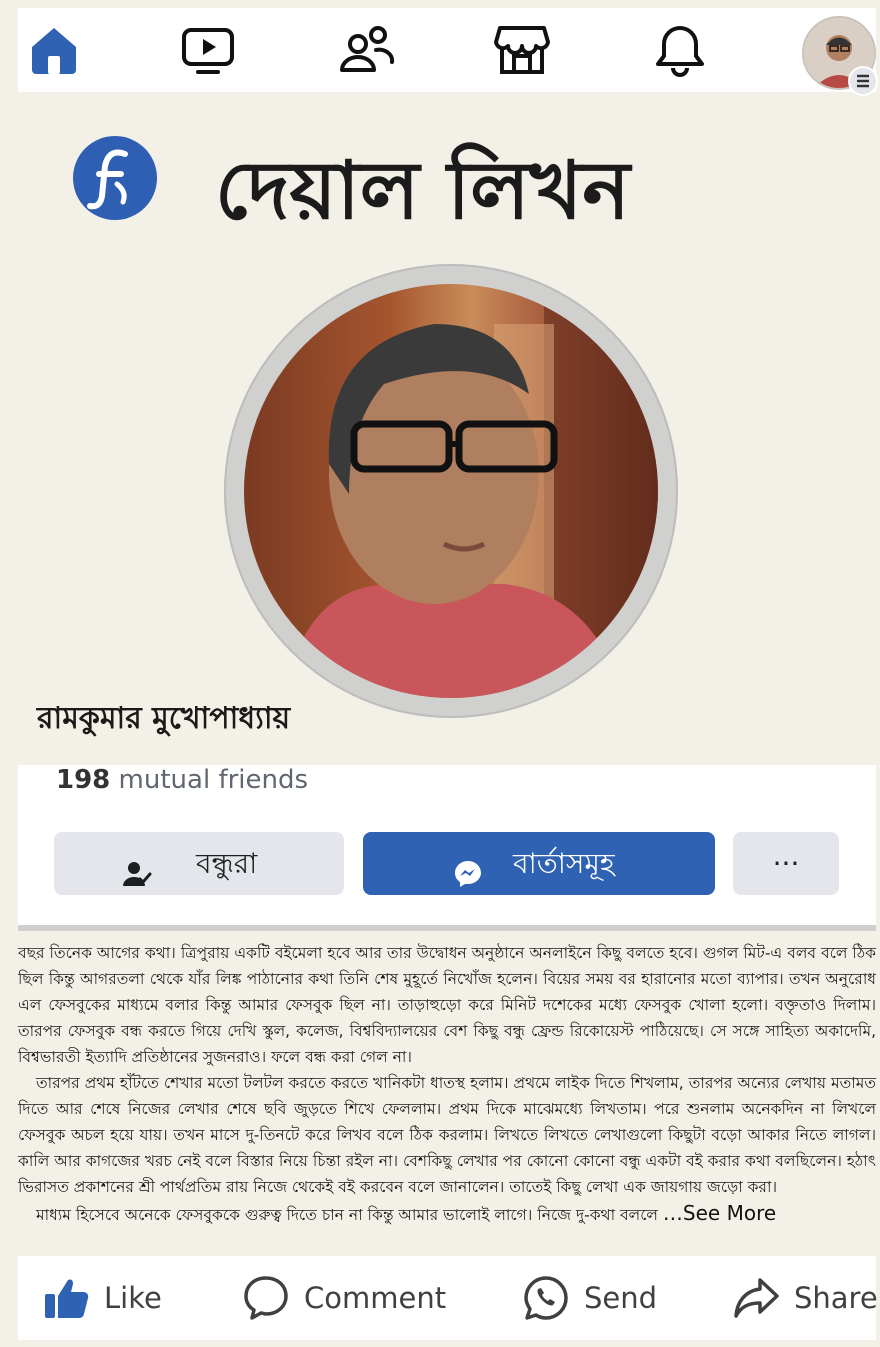 The width and height of the screenshot is (880, 1347). Describe the element at coordinates (133, 1298) in the screenshot. I see `like-label: Like` at that location.